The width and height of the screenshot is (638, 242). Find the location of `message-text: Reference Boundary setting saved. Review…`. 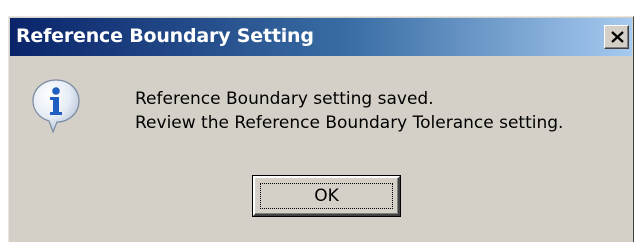

message-text: Reference Boundary setting saved. Review… is located at coordinates (349, 111).